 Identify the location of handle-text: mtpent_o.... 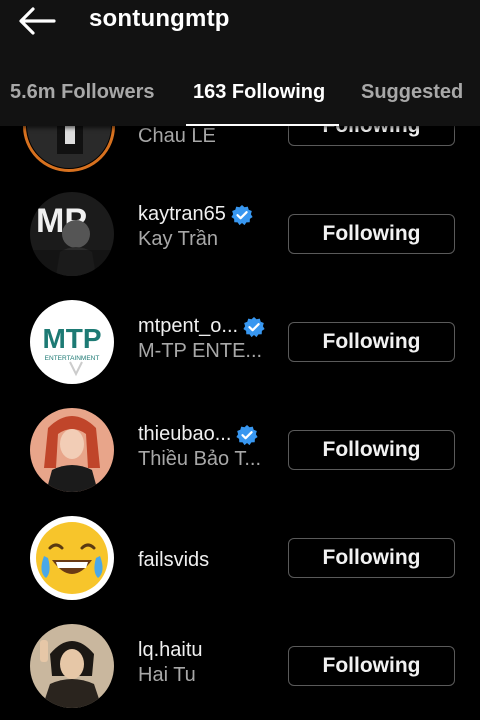
(188, 326).